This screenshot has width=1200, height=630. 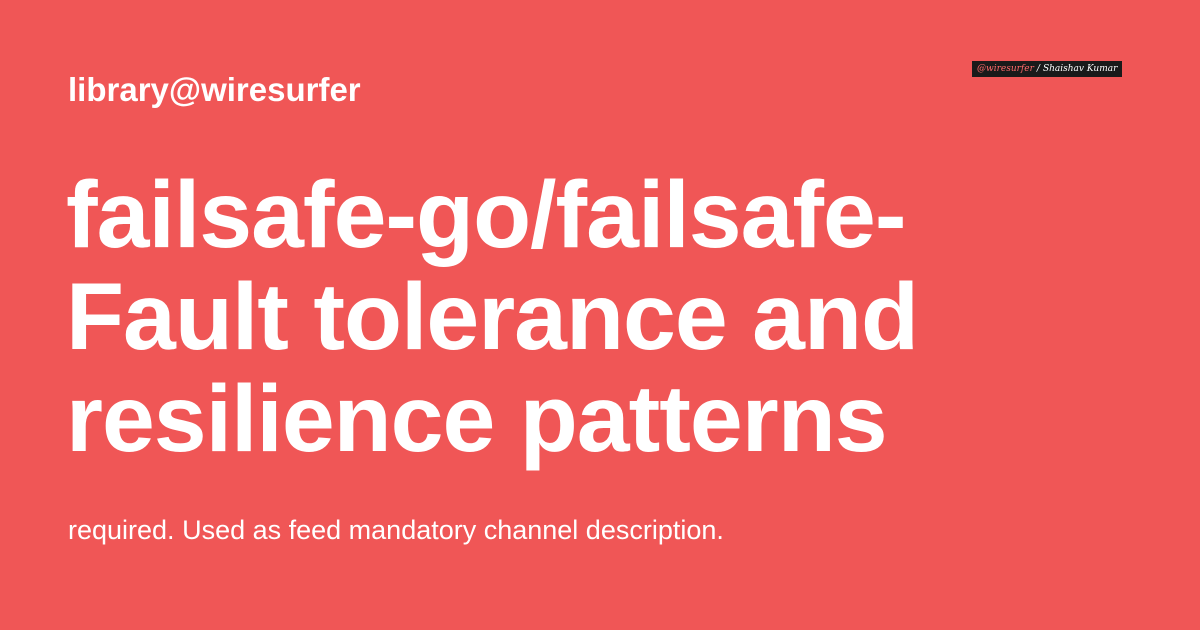 I want to click on site-label: library@wiresurfer, so click(x=214, y=89).